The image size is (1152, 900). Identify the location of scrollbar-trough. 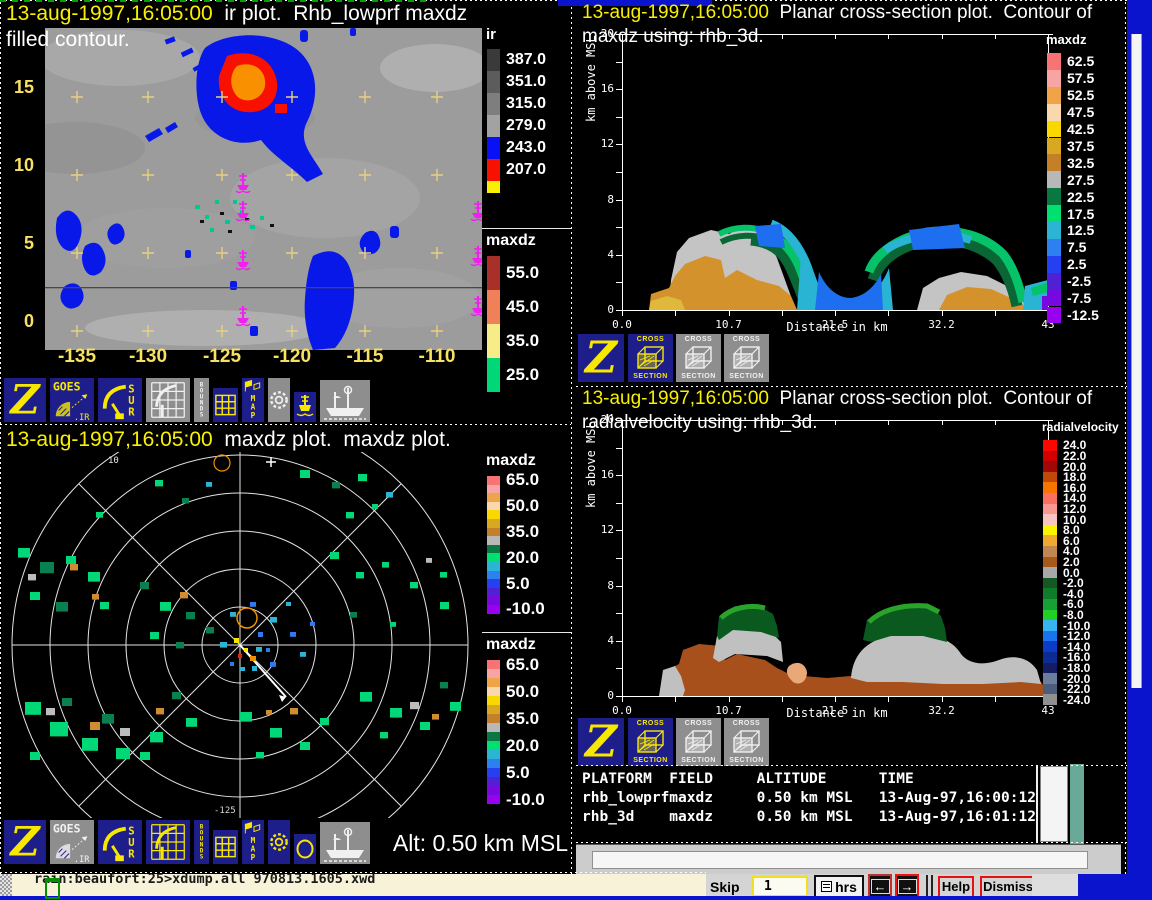
(840, 860).